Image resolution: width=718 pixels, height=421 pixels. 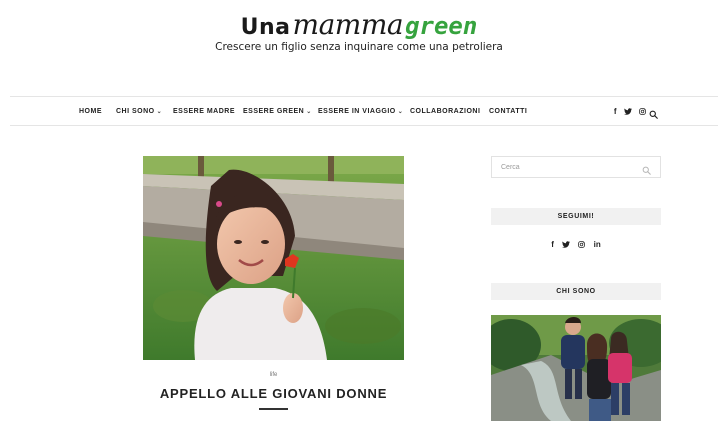 I want to click on nav-item-contatti: CONTATTI, so click(x=508, y=111).